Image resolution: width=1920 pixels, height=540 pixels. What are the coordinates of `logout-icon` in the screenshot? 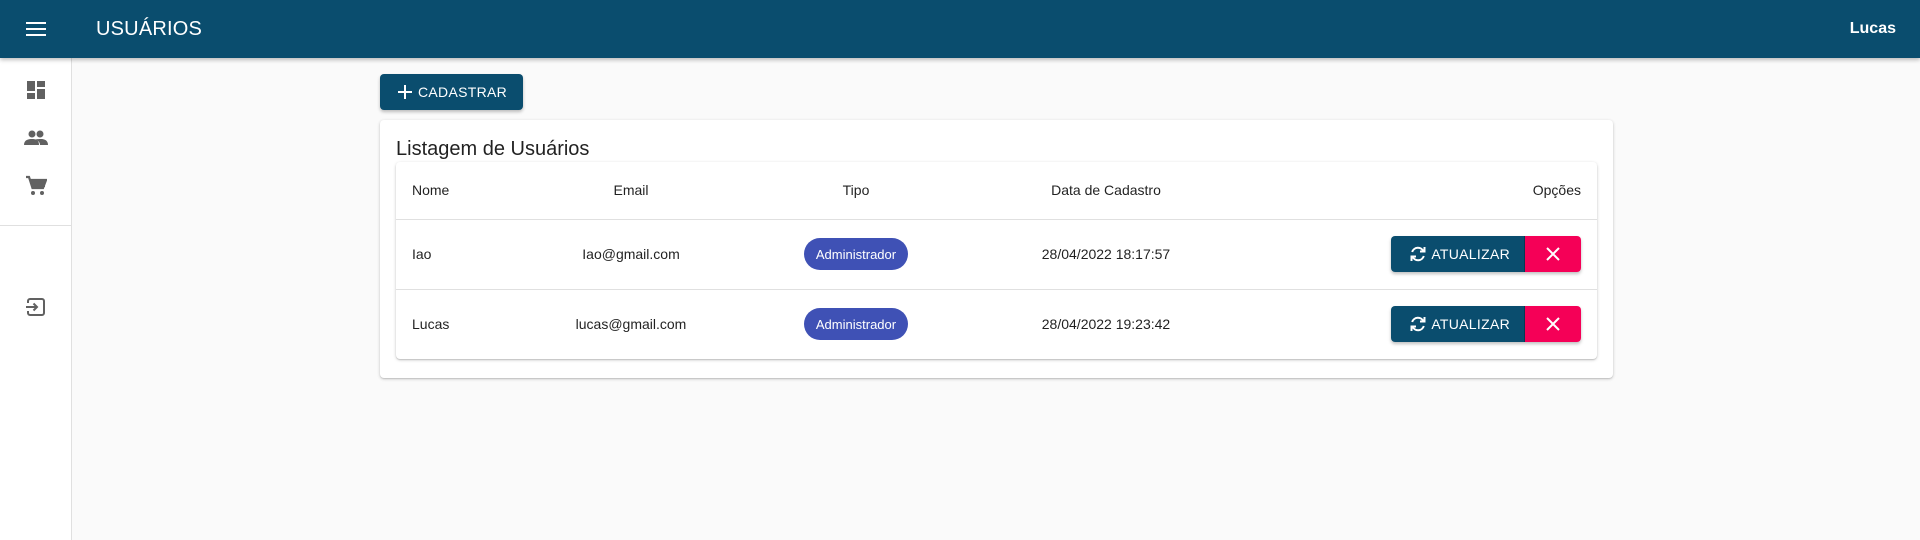 It's located at (35, 307).